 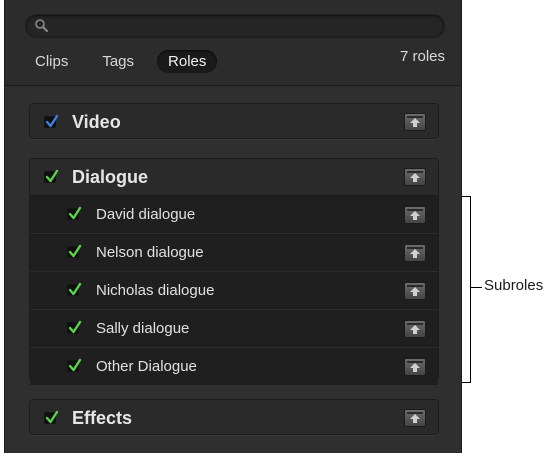 What do you see at coordinates (422, 56) in the screenshot?
I see `role-count: 7 roles` at bounding box center [422, 56].